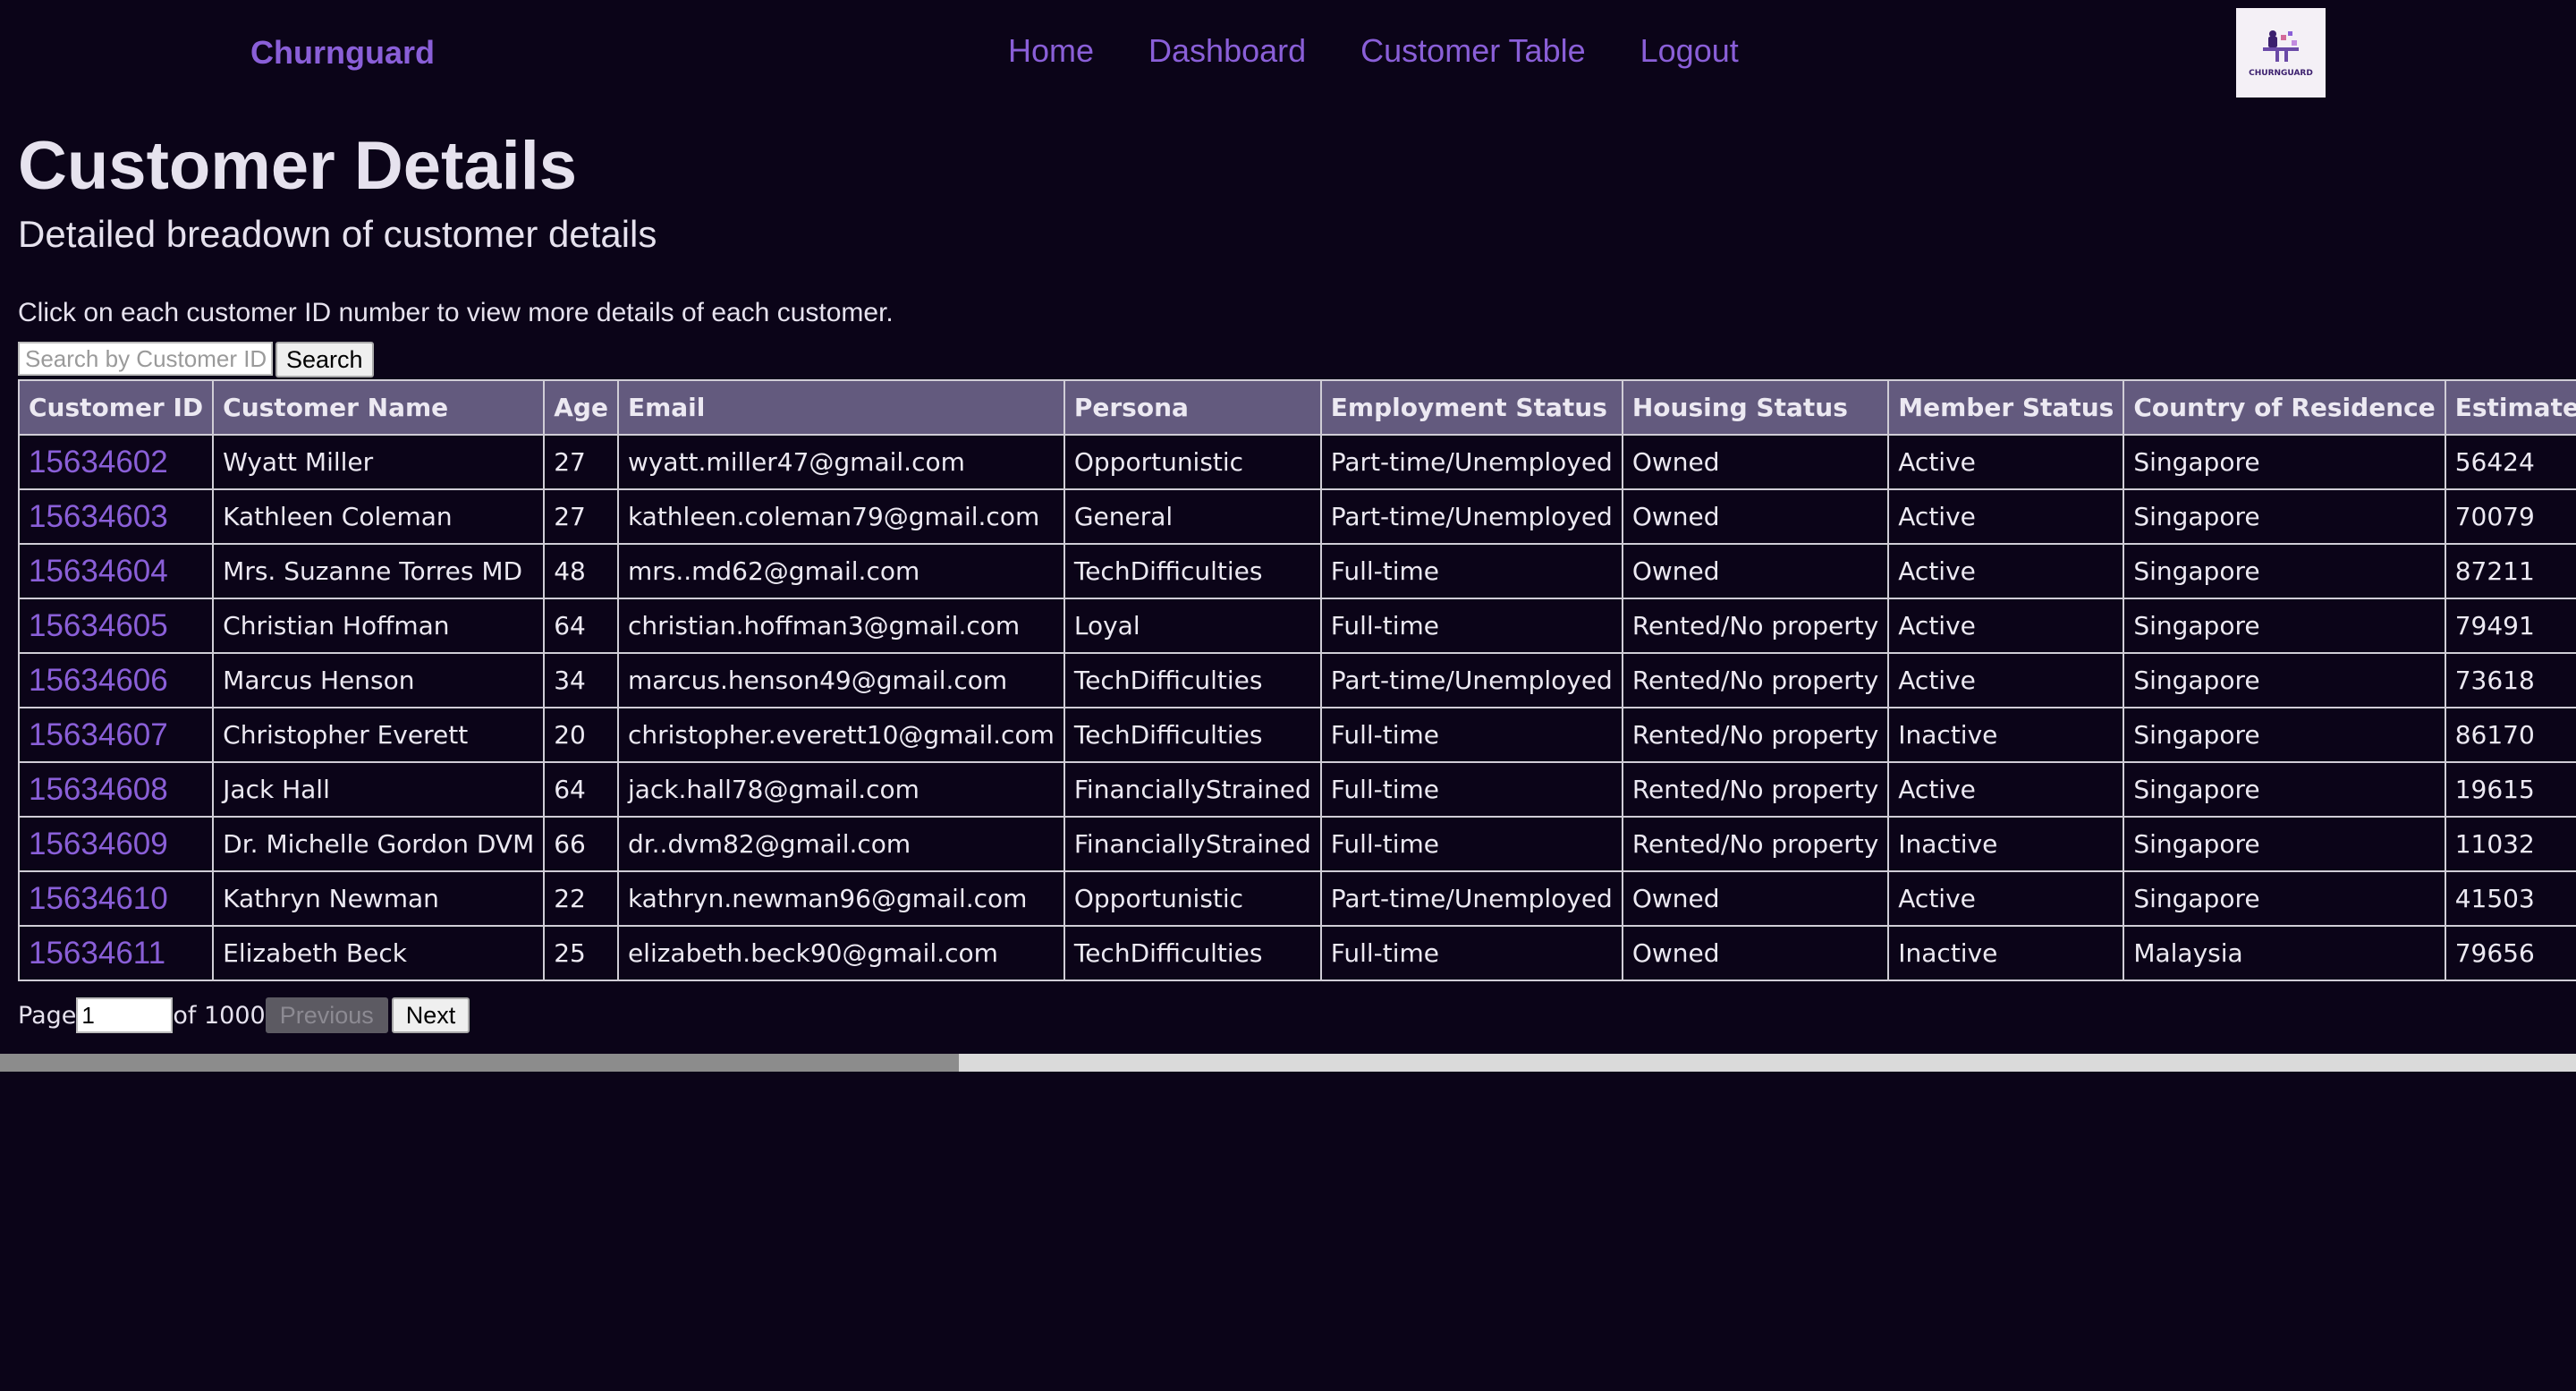 Image resolution: width=2576 pixels, height=1391 pixels. Describe the element at coordinates (2510, 516) in the screenshot. I see `cell-estimated-salary: 70079` at that location.